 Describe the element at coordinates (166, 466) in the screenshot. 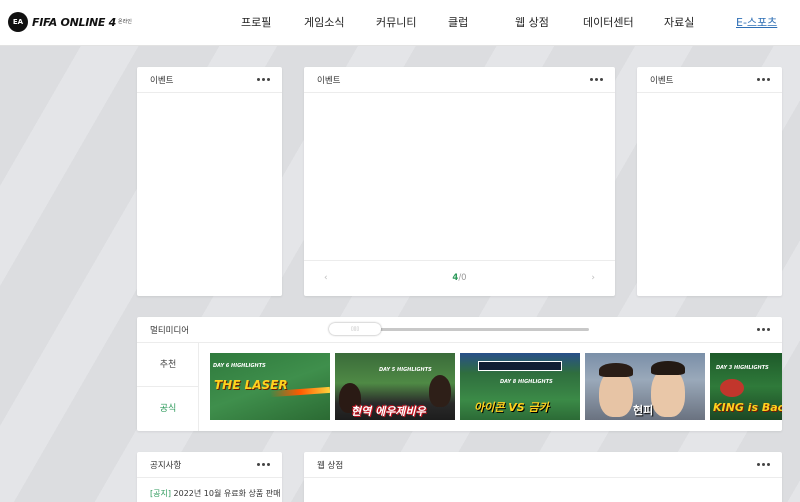

I see `card-title: 공지사항` at that location.